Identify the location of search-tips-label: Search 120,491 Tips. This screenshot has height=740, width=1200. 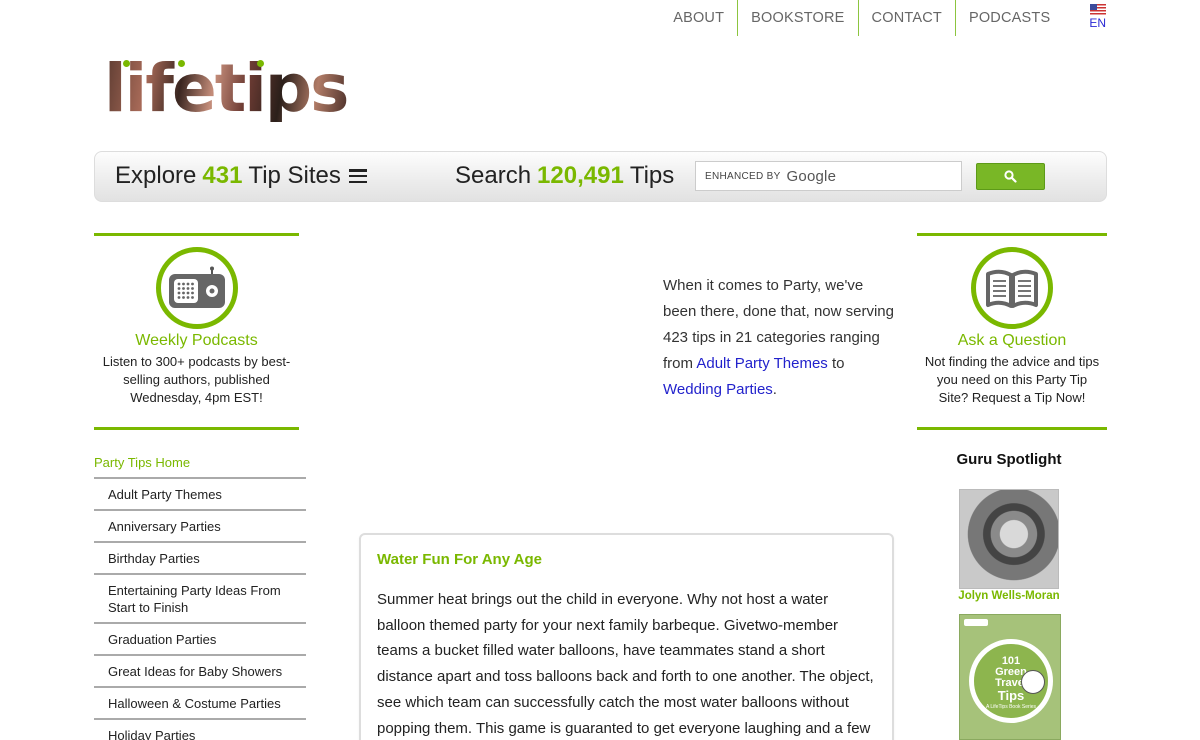
(564, 176).